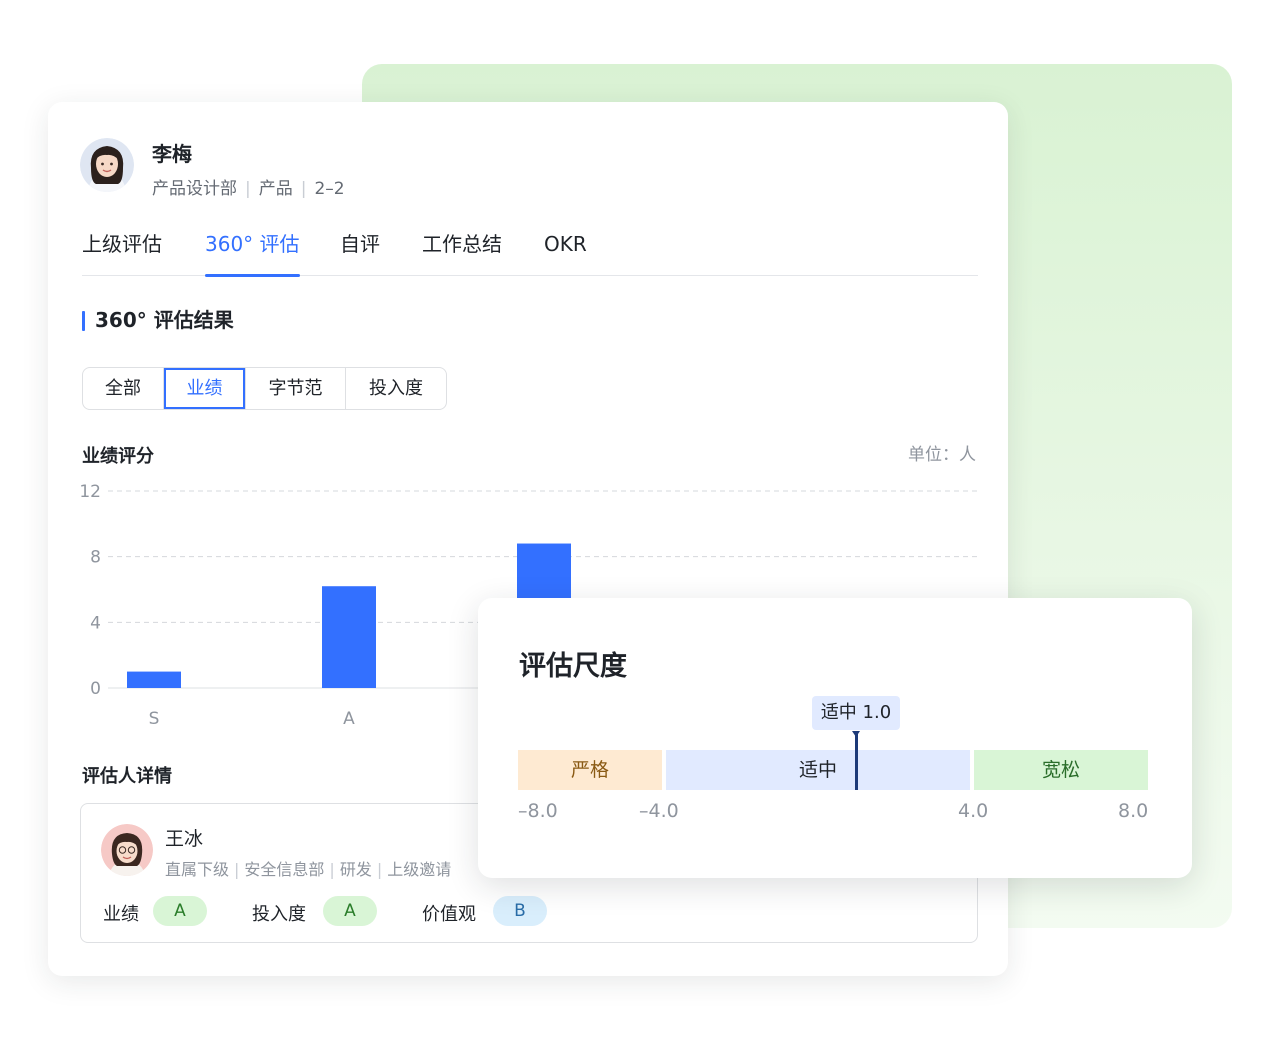 This screenshot has height=1040, width=1280. Describe the element at coordinates (95, 558) in the screenshot. I see `y-tick-label: 8` at that location.